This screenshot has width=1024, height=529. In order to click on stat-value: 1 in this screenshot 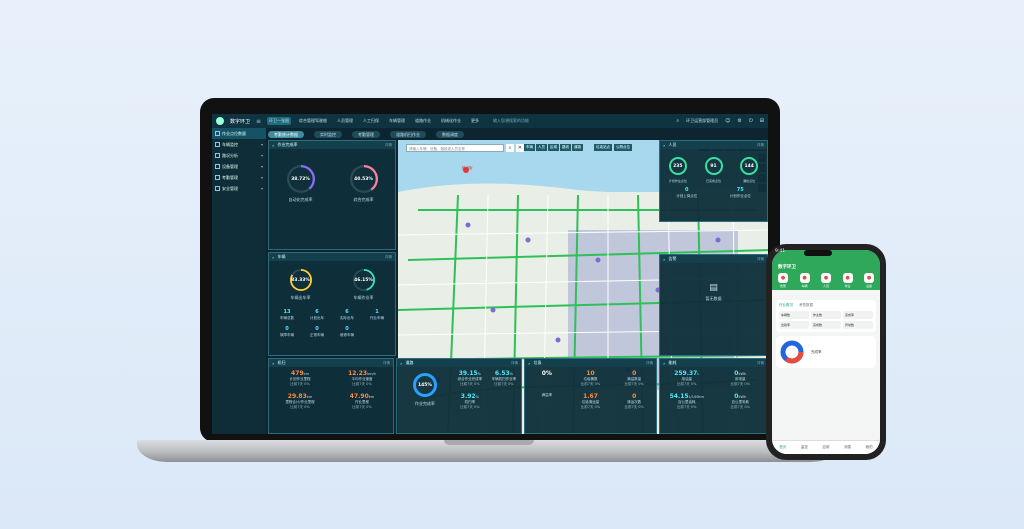, I will do `click(377, 312)`.